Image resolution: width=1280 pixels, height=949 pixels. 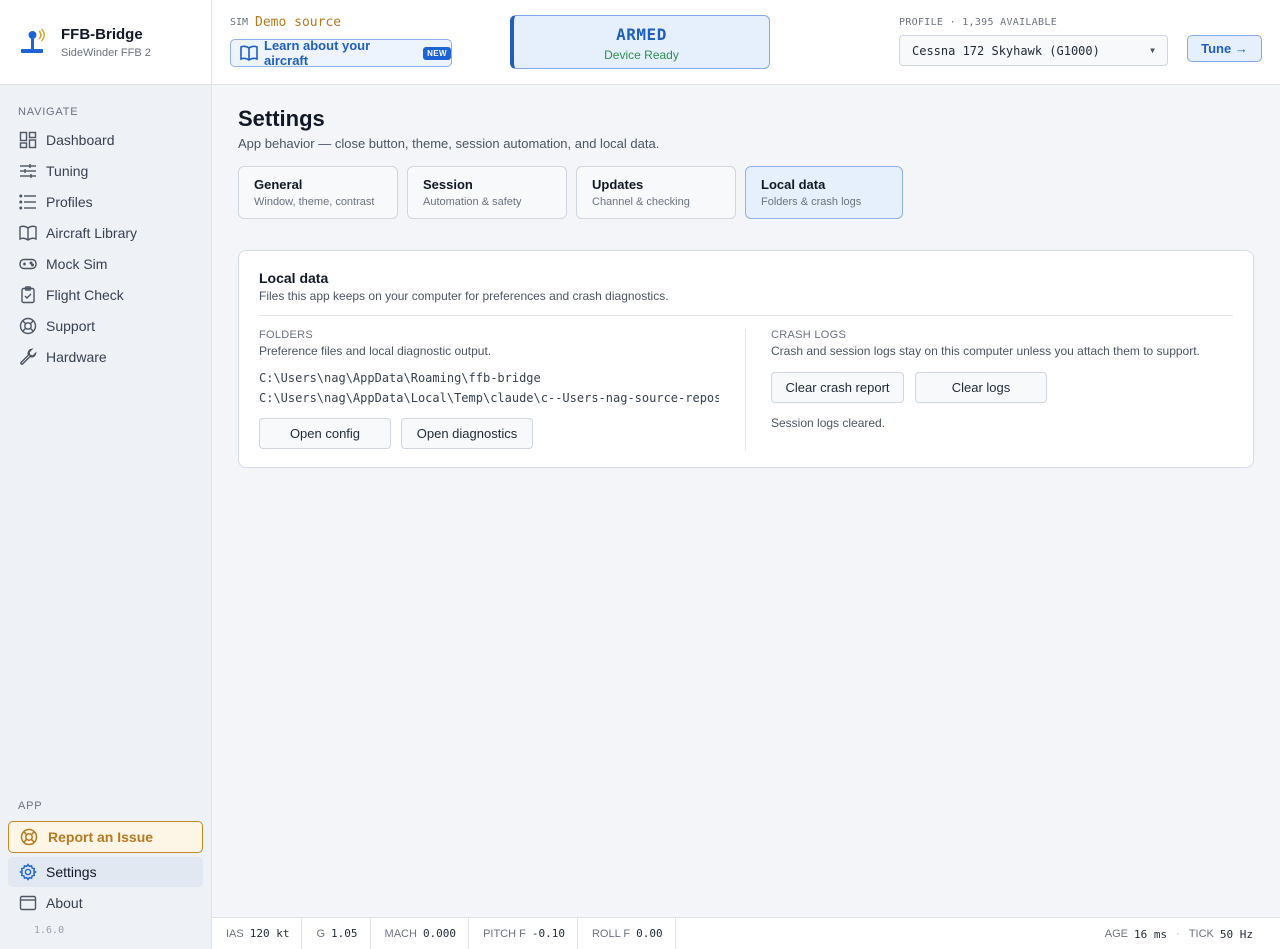 I want to click on tick-label: TICK, so click(x=1201, y=934).